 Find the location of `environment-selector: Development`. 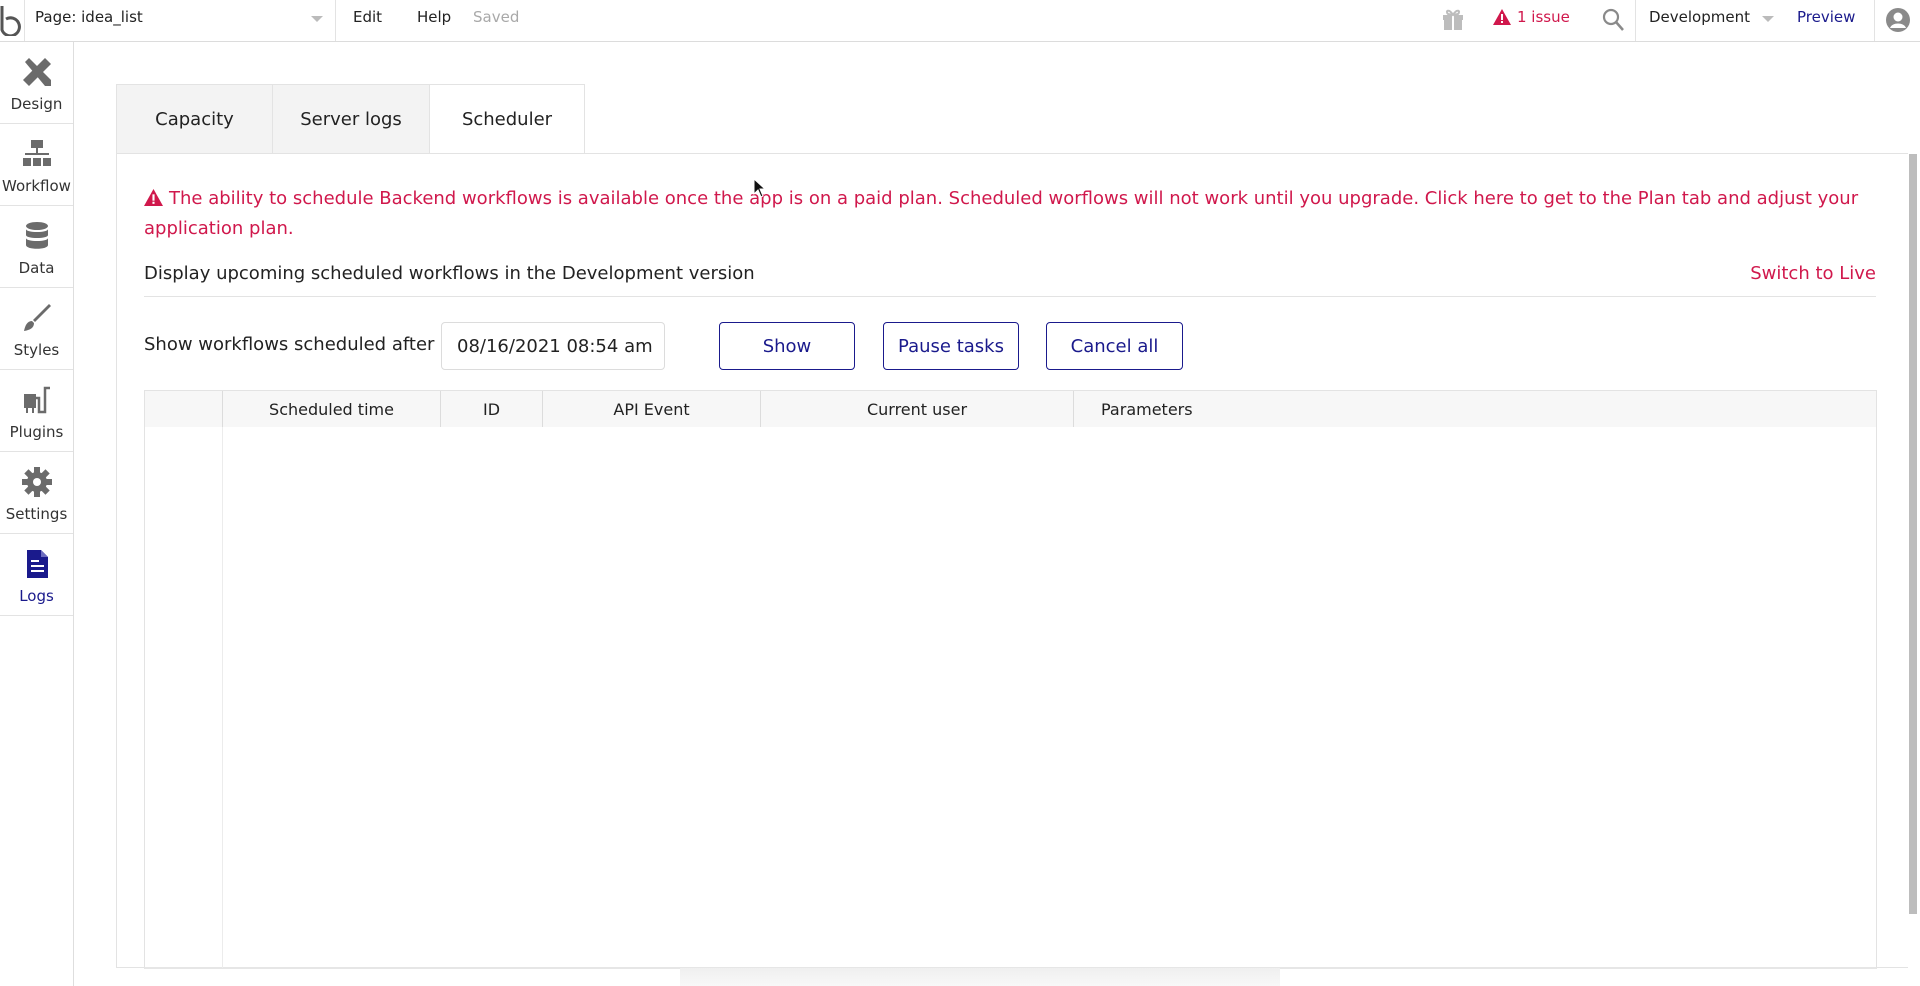

environment-selector: Development is located at coordinates (1710, 20).